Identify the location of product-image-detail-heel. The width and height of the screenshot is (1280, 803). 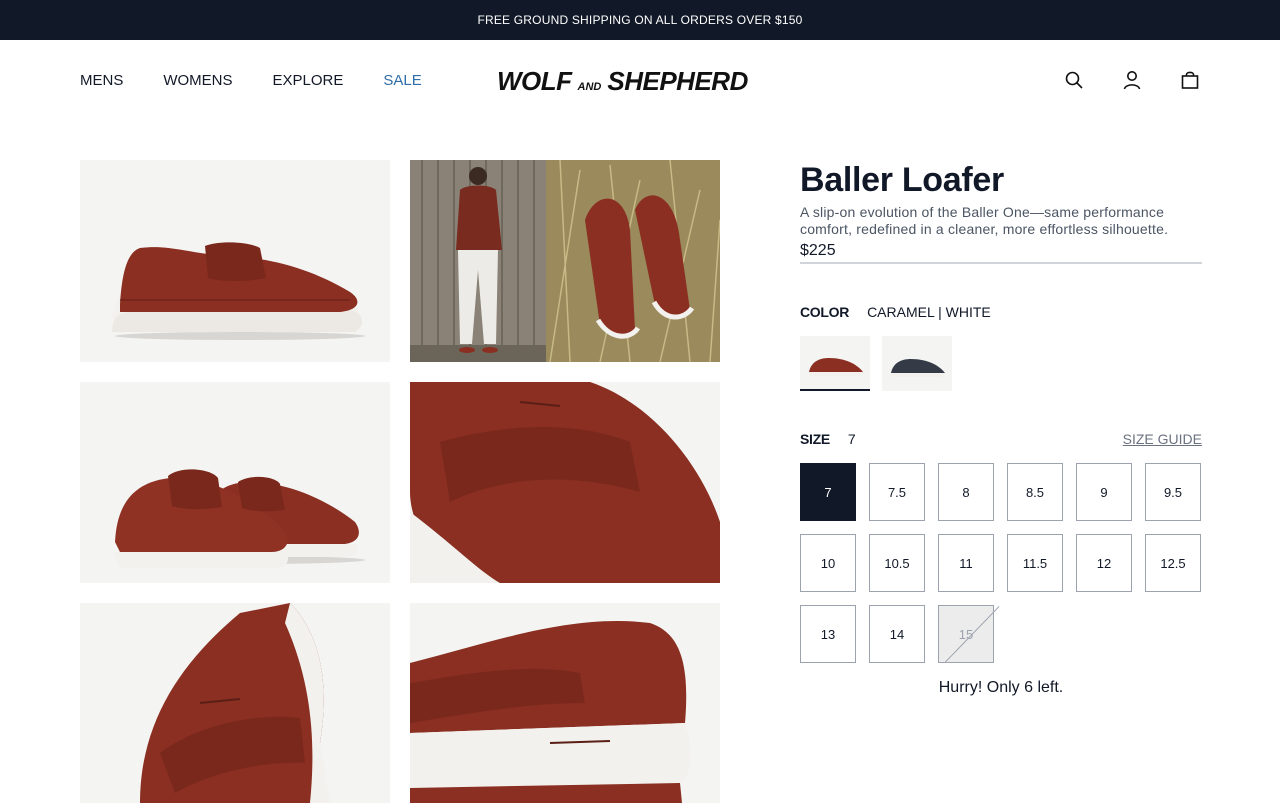
(565, 703).